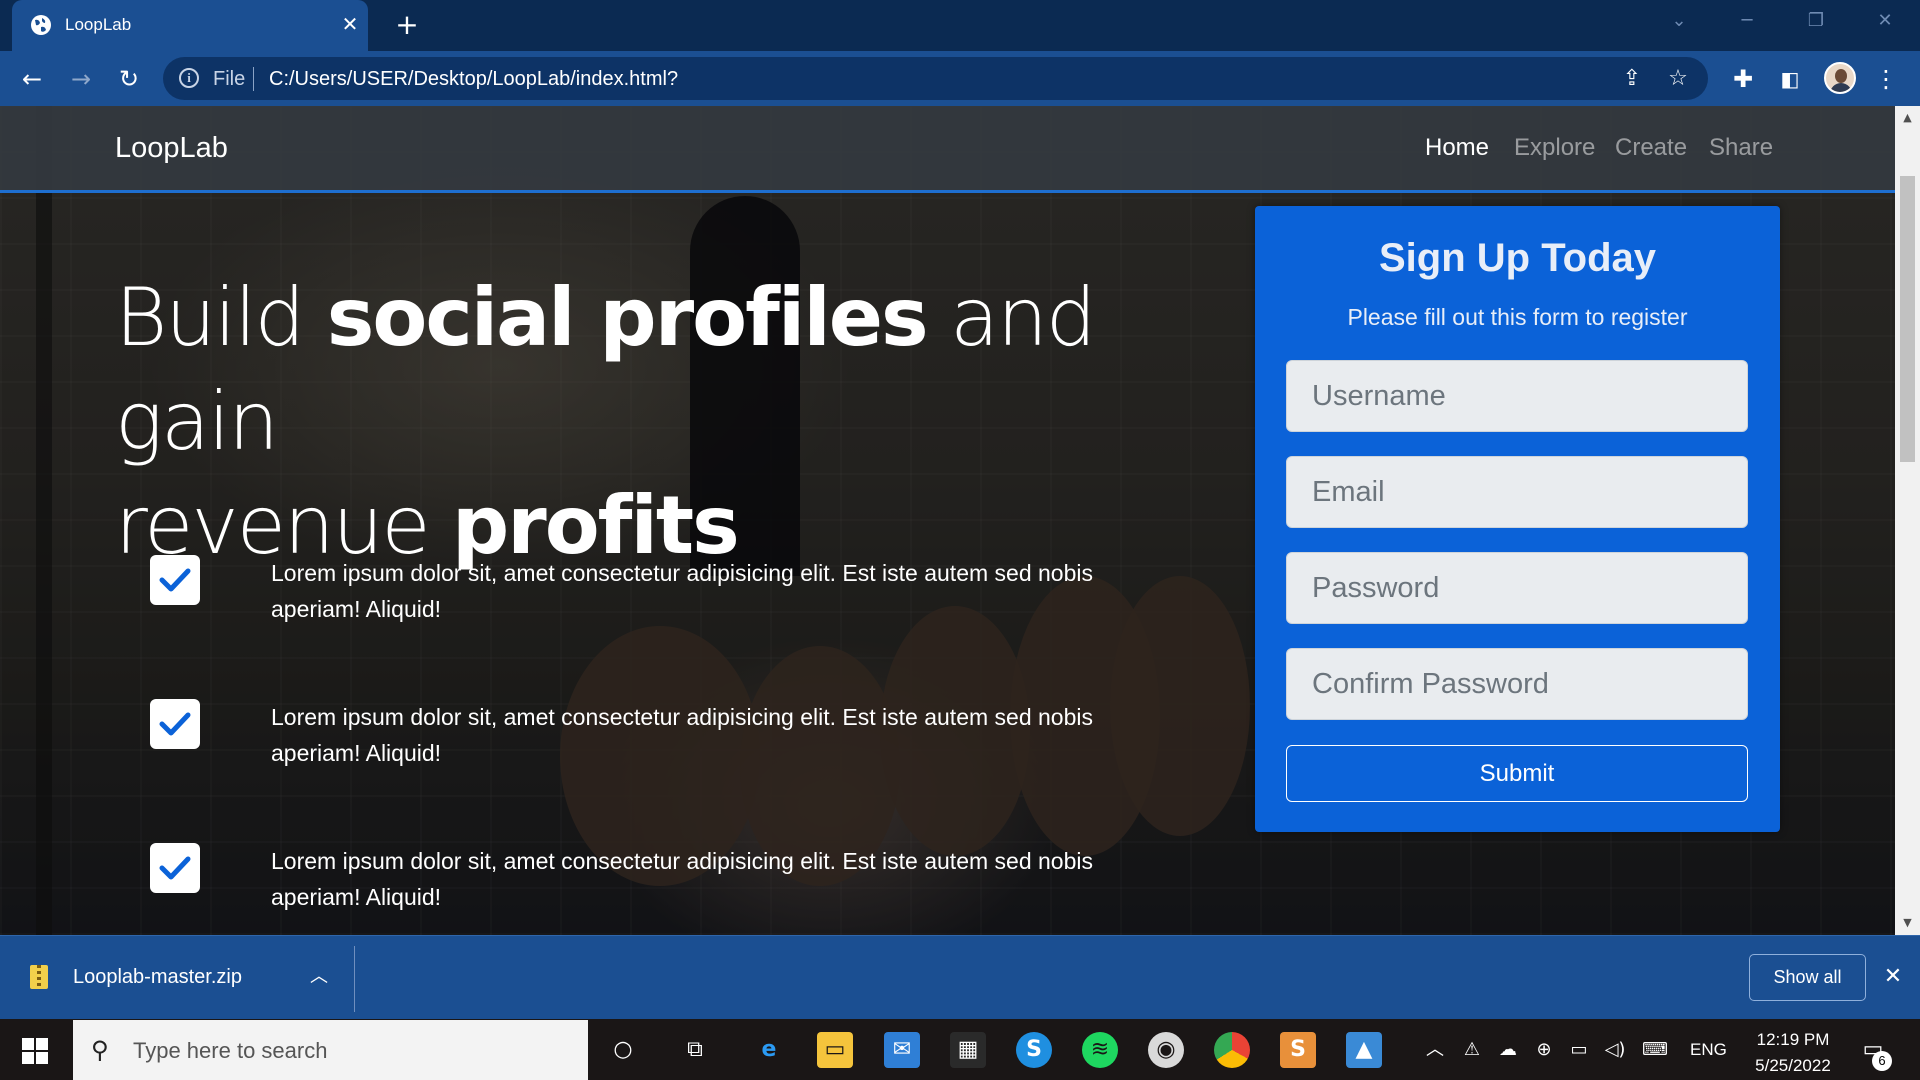  Describe the element at coordinates (1679, 21) in the screenshot. I see `tab-search-icon: ⌄` at that location.